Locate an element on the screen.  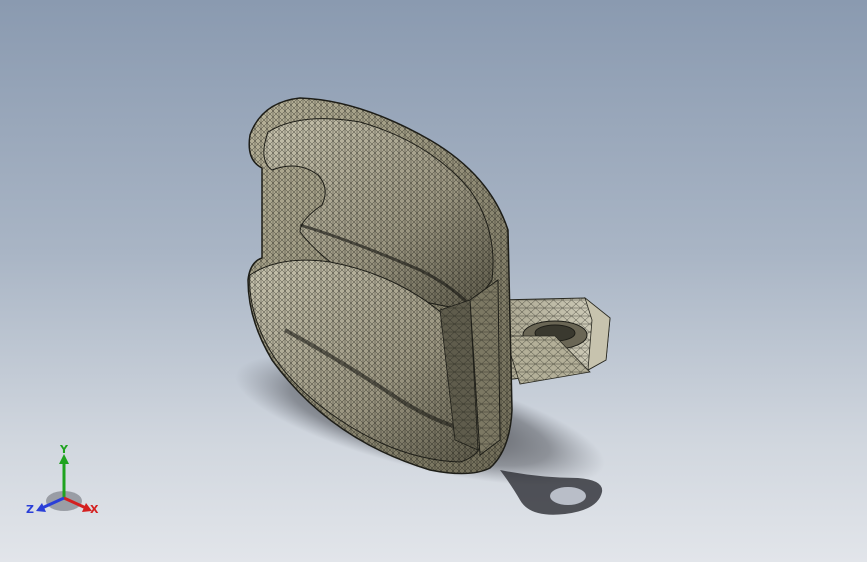
triad-z-label: Z is located at coordinates (30, 509).